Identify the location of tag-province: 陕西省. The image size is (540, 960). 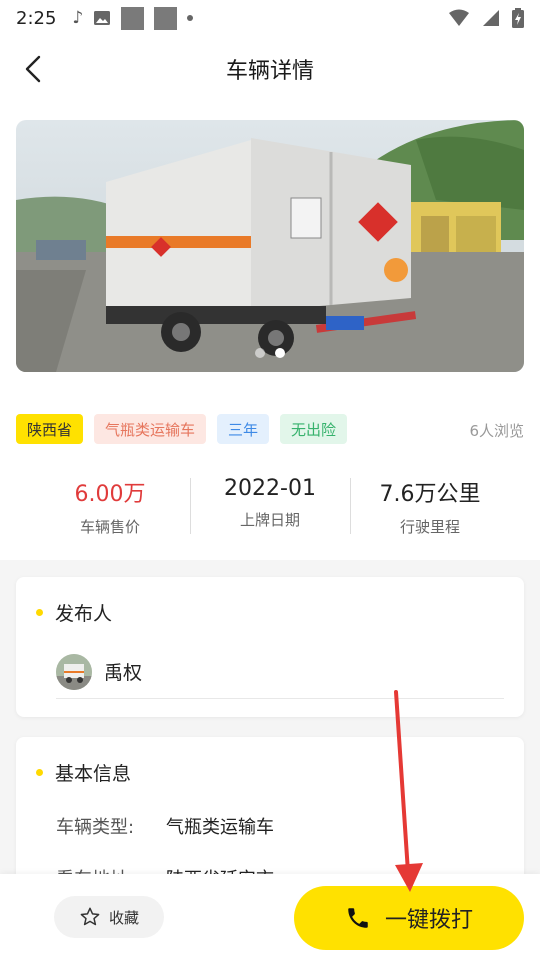
(50, 429).